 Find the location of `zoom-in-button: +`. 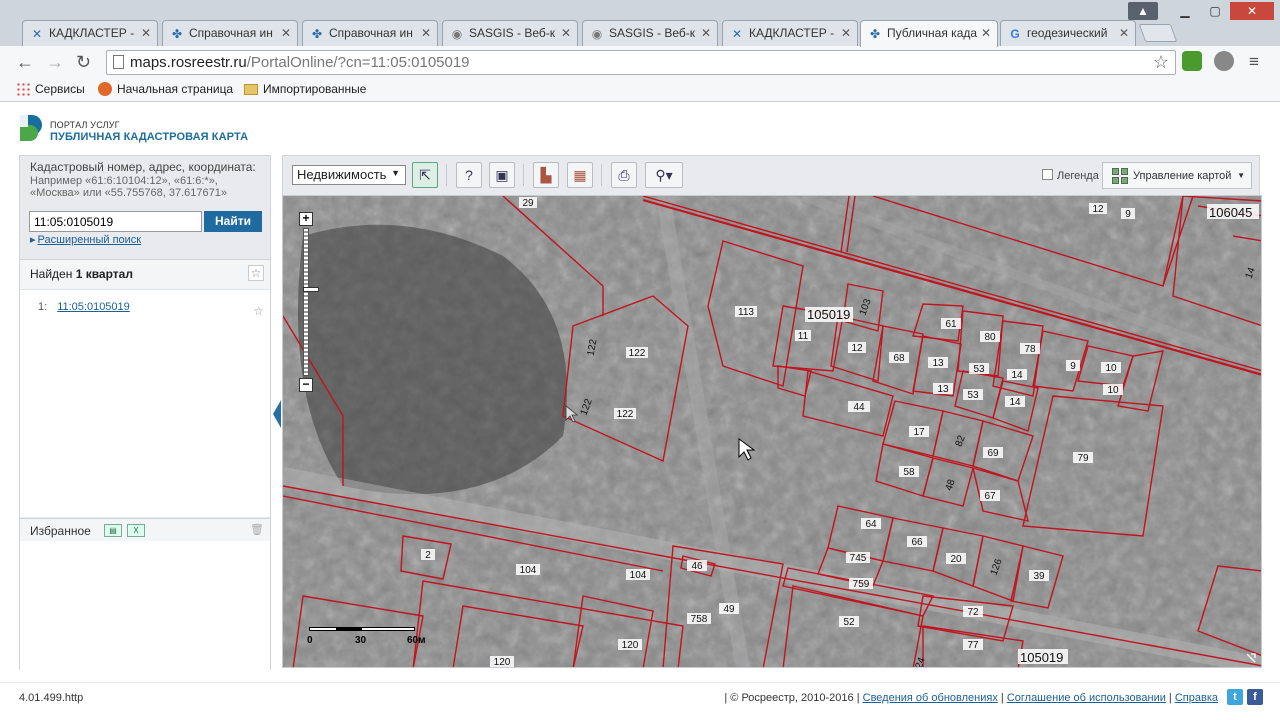

zoom-in-button: + is located at coordinates (306, 219).